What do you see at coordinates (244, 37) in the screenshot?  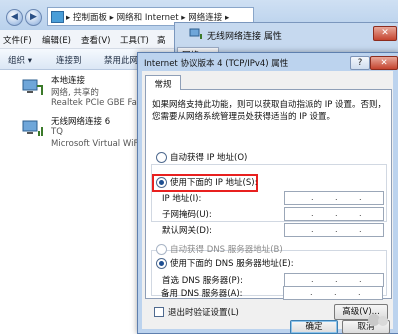 I see `window-title: 无线网络连接 属性` at bounding box center [244, 37].